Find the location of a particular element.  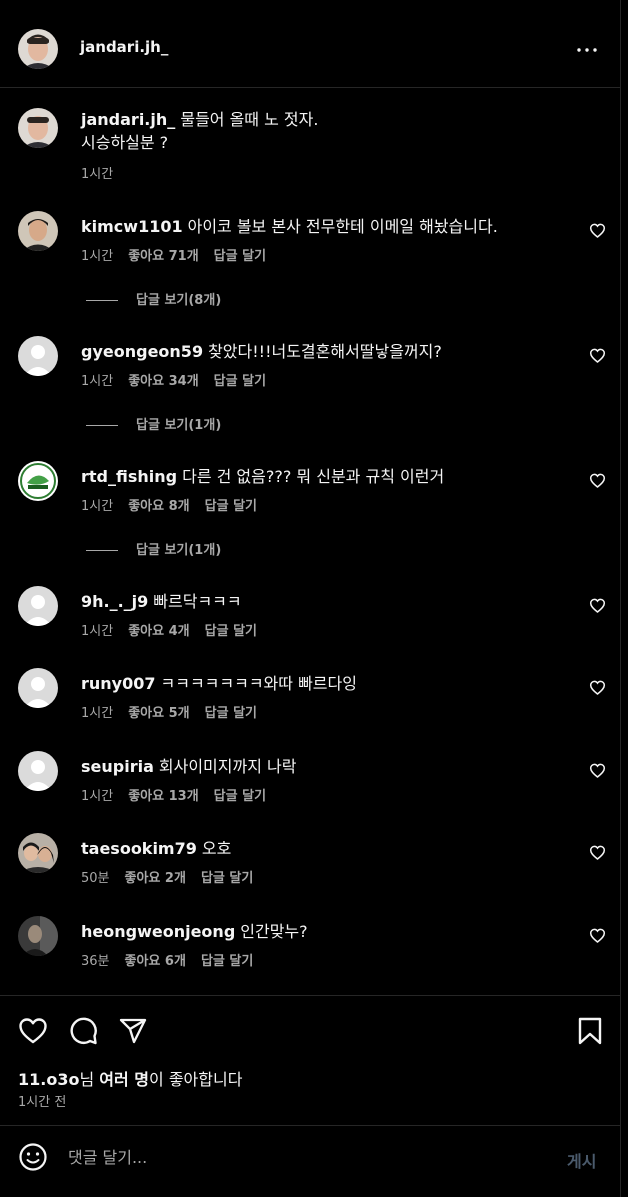

comment-text: ㅋㅋㅋㅋㅋㅋㅋ와따 빠르다잉 is located at coordinates (258, 683).